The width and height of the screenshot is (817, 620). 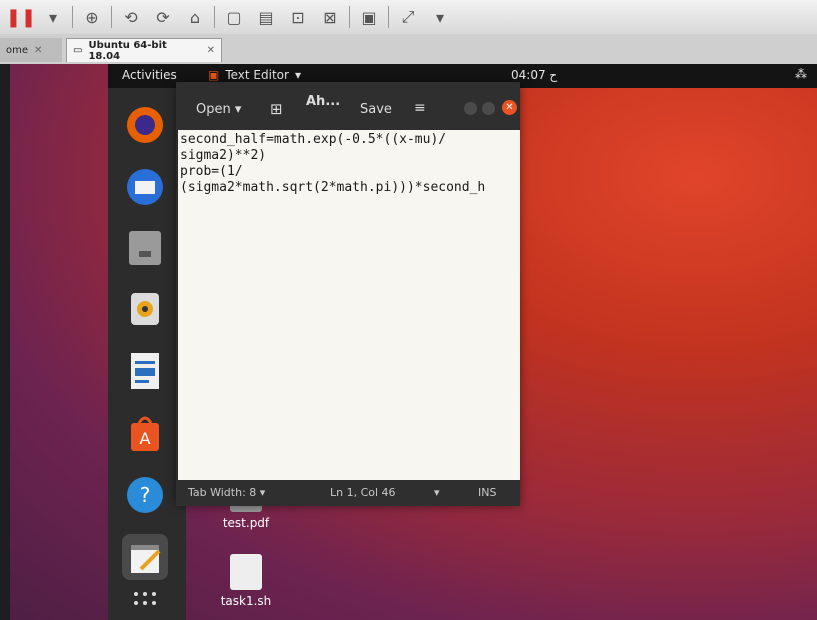 I want to click on fit-window-icon: ⊡, so click(x=298, y=17).